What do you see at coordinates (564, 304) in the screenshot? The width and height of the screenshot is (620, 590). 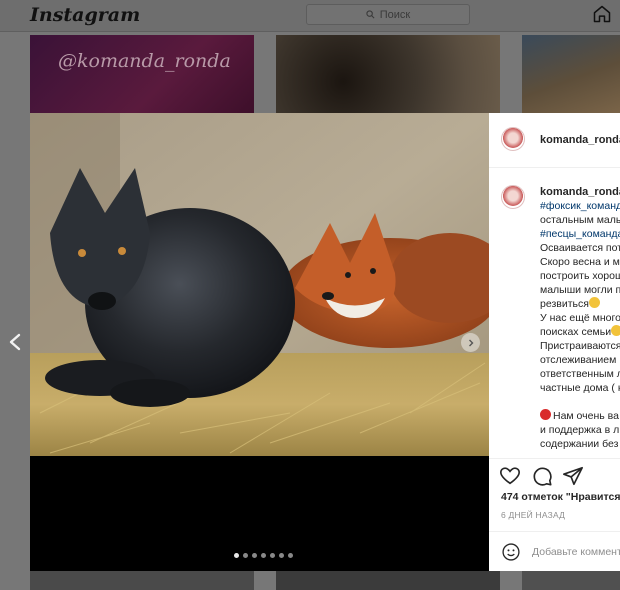 I see `caption-line-text: резвиться` at bounding box center [564, 304].